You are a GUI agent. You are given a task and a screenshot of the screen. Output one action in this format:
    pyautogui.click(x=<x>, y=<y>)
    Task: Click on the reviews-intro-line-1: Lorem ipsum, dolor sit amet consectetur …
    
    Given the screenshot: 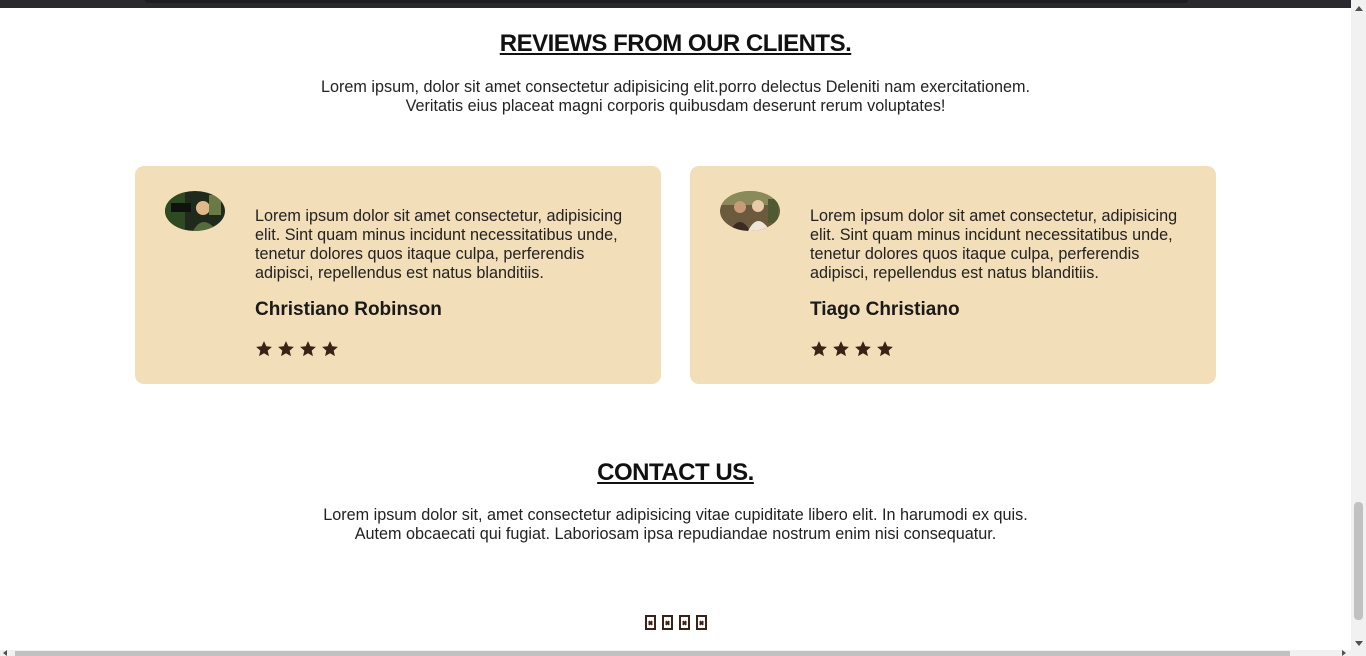 What is the action you would take?
    pyautogui.click(x=675, y=87)
    